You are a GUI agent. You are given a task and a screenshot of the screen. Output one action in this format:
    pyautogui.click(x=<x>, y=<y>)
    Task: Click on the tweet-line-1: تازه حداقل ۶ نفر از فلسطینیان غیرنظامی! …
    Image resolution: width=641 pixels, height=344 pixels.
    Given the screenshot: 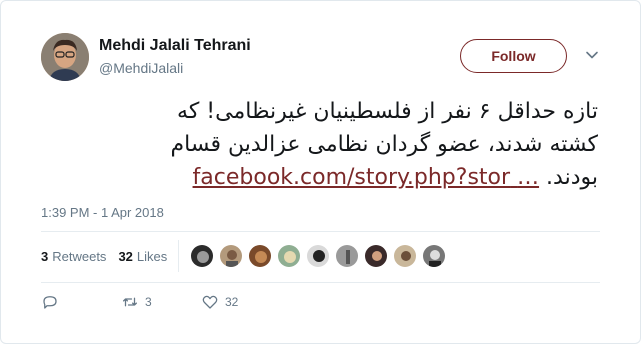 What is the action you would take?
    pyautogui.click(x=387, y=111)
    